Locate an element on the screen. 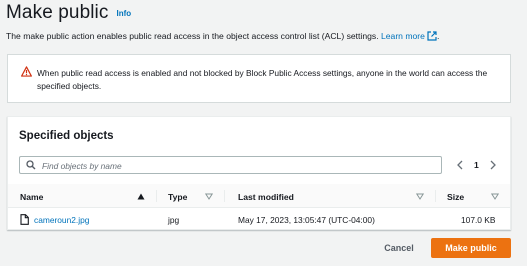 This screenshot has width=527, height=266. table-header: Name Type Last modified Size is located at coordinates (259, 196).